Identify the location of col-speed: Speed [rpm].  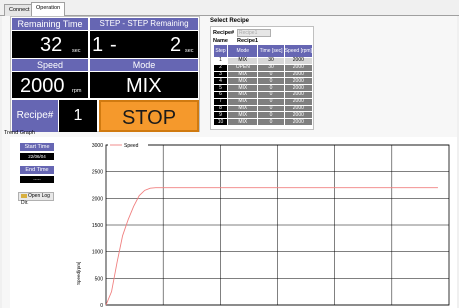
(298, 51).